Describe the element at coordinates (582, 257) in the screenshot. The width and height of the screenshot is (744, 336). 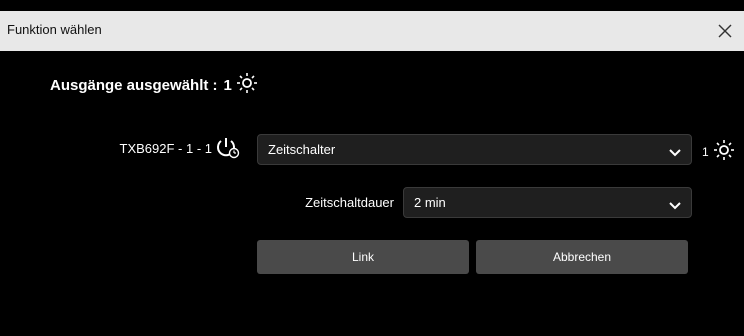
I see `cancel-button: Abbrechen` at that location.